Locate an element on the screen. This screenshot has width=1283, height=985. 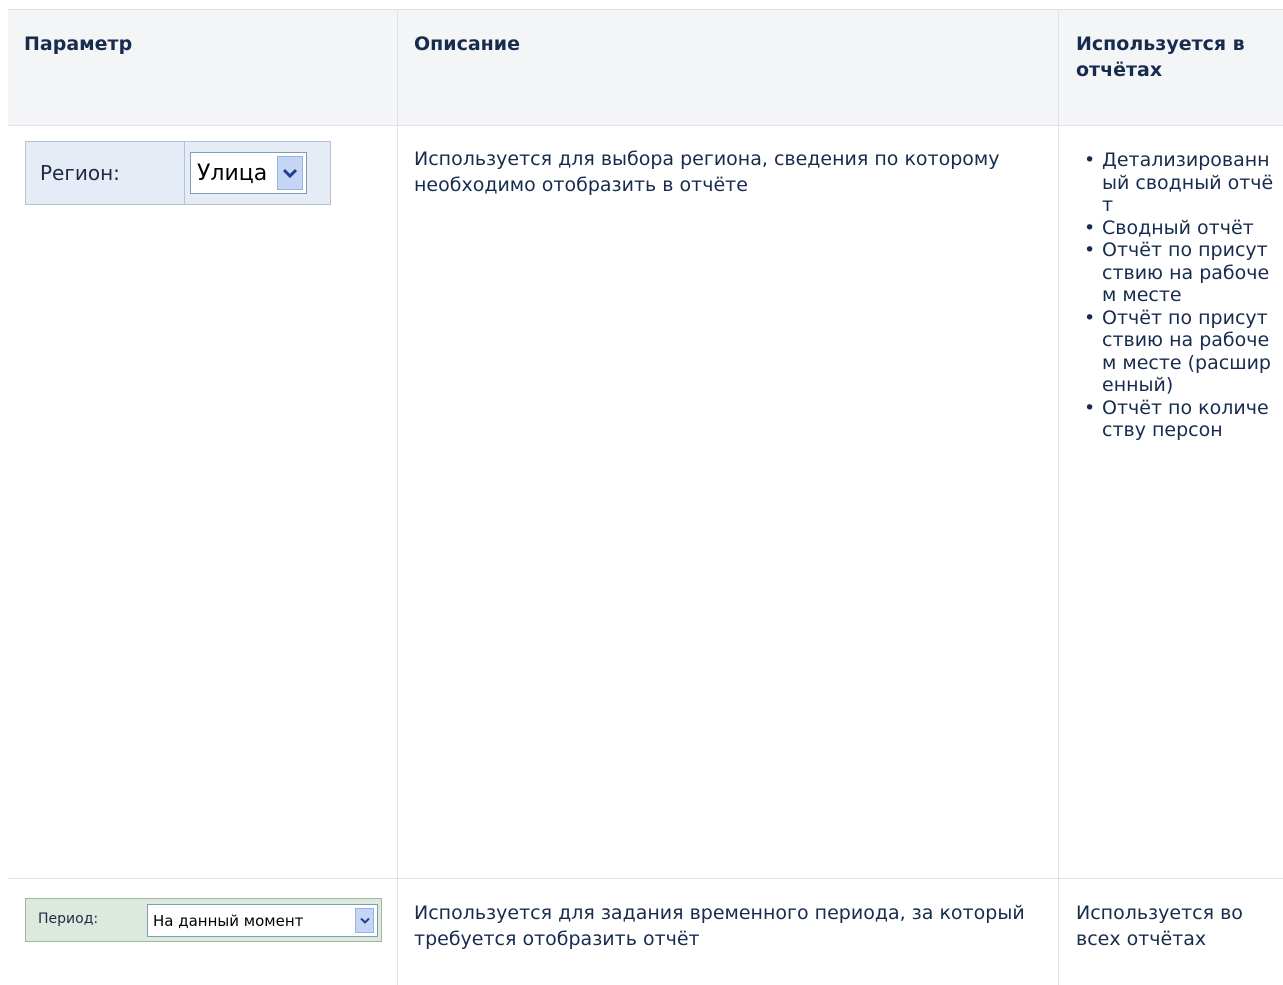
header-description: Описание is located at coordinates (467, 44).